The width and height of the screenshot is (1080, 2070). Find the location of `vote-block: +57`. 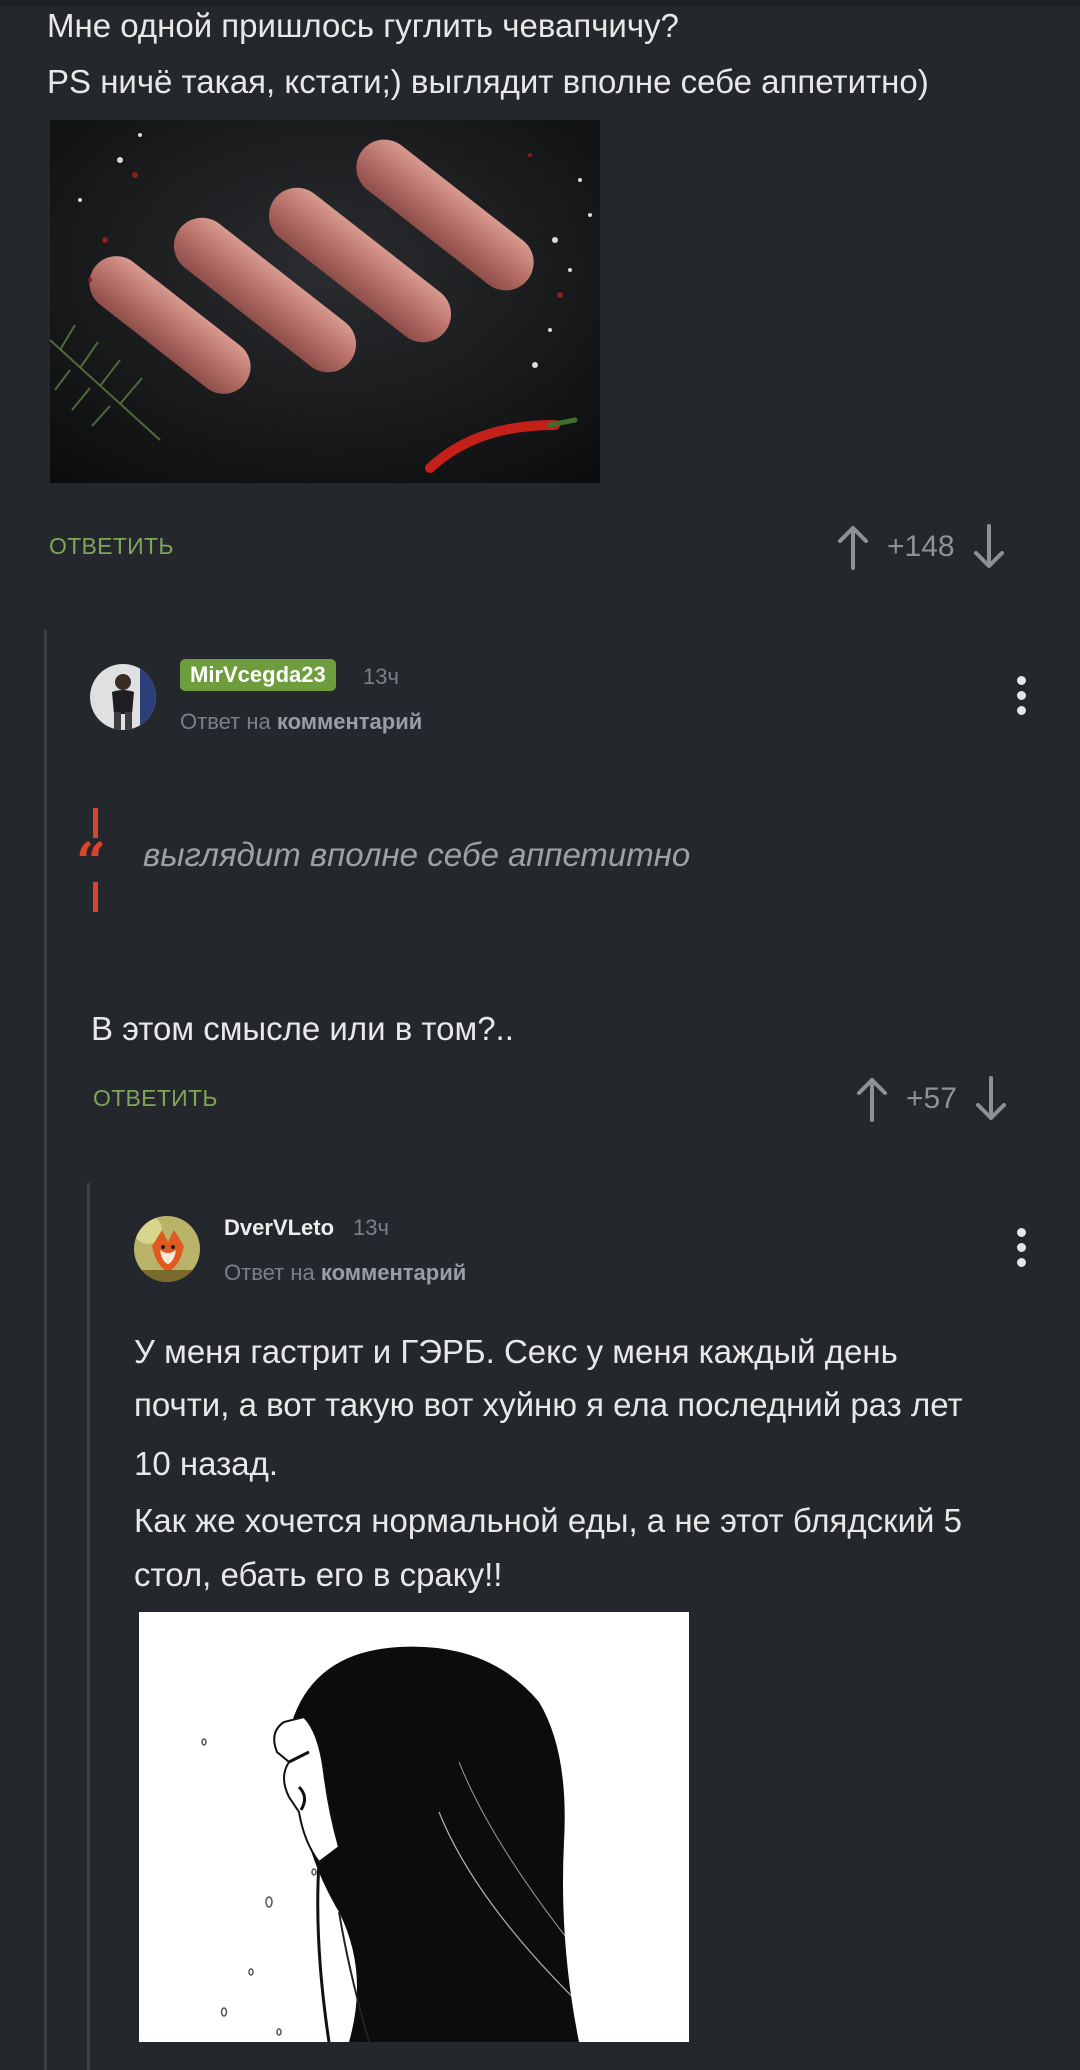

vote-block: +57 is located at coordinates (931, 1099).